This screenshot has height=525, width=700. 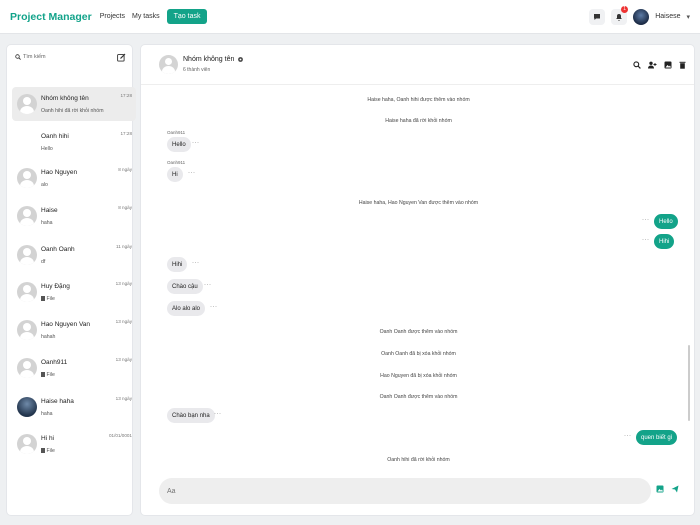 I want to click on add-member-icon, so click(x=652, y=65).